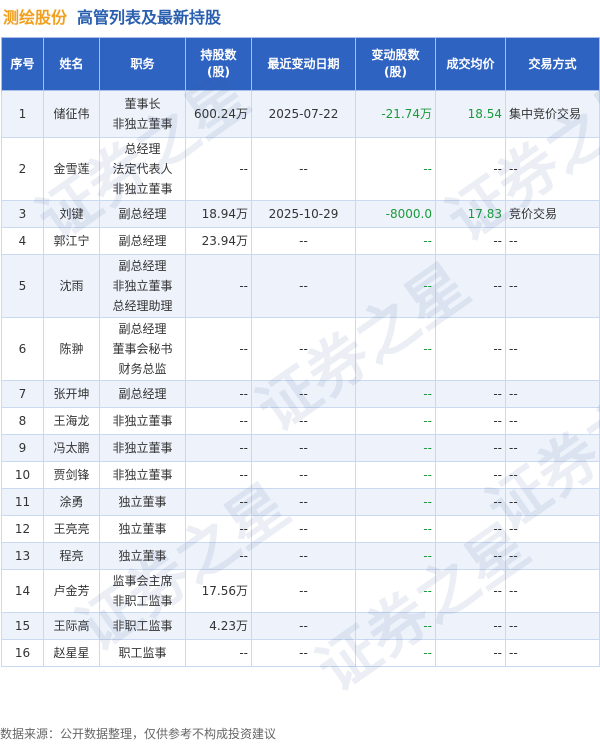  What do you see at coordinates (142, 626) in the screenshot?
I see `cell-position: 非职工监事` at bounding box center [142, 626].